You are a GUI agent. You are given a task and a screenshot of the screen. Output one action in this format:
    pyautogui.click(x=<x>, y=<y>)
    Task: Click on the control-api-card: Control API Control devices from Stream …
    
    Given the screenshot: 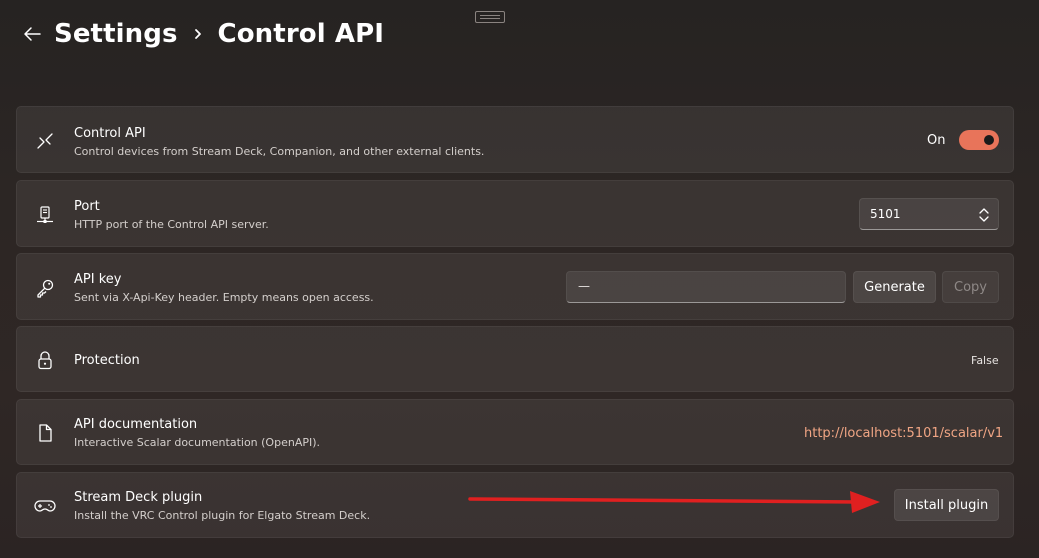 What is the action you would take?
    pyautogui.click(x=515, y=139)
    